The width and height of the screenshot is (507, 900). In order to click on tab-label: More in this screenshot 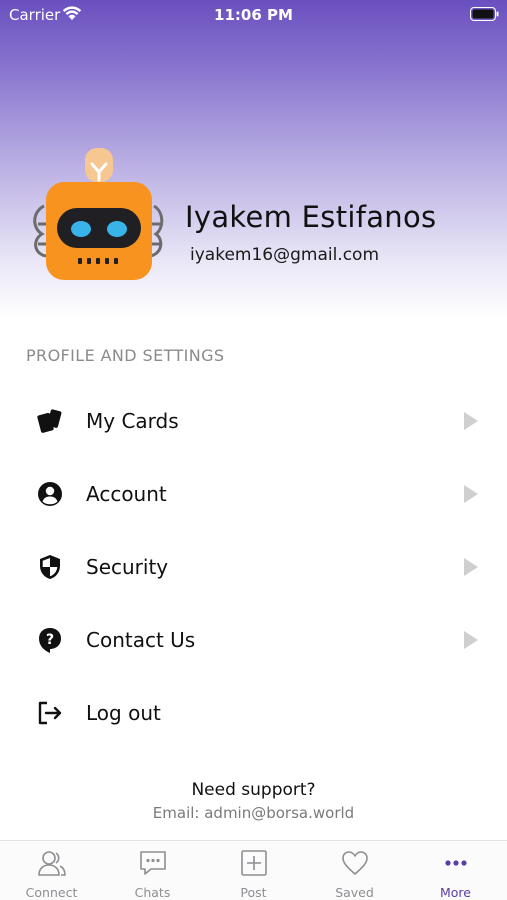, I will do `click(455, 892)`.